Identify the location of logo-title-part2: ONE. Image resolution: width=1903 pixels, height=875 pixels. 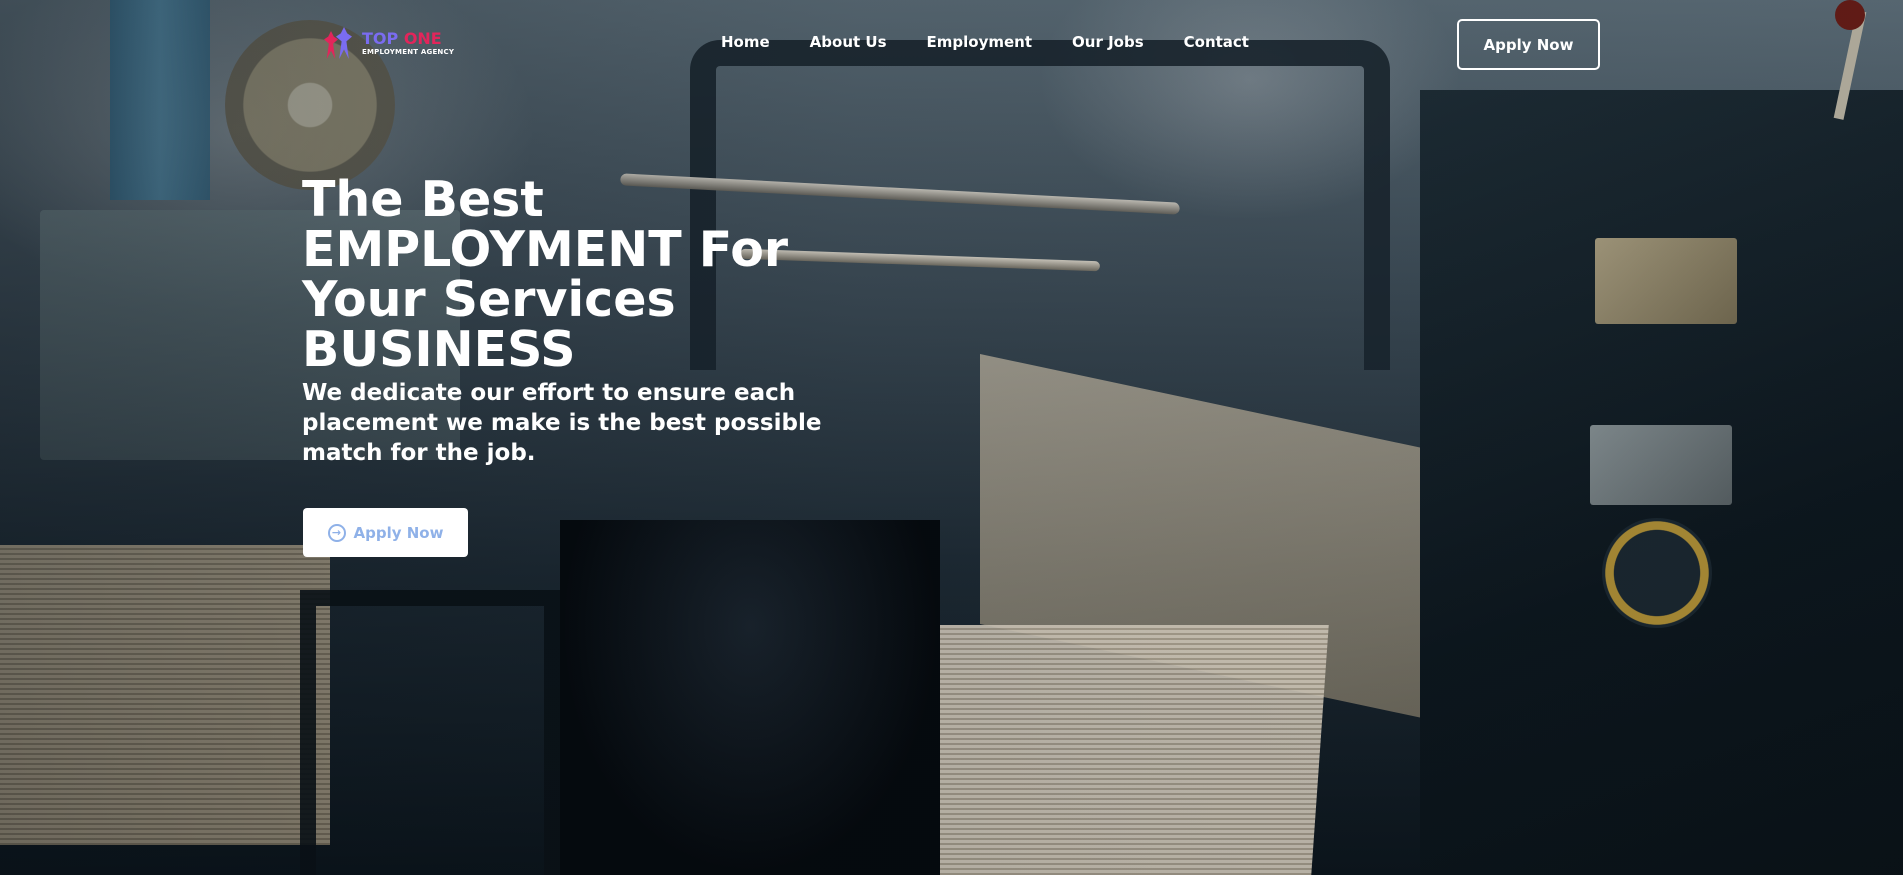
(422, 38).